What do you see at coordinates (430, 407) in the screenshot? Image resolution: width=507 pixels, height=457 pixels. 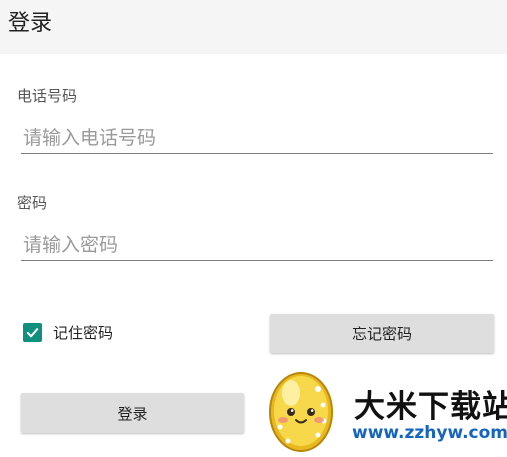 I see `watermark-brand: 大米下载站` at bounding box center [430, 407].